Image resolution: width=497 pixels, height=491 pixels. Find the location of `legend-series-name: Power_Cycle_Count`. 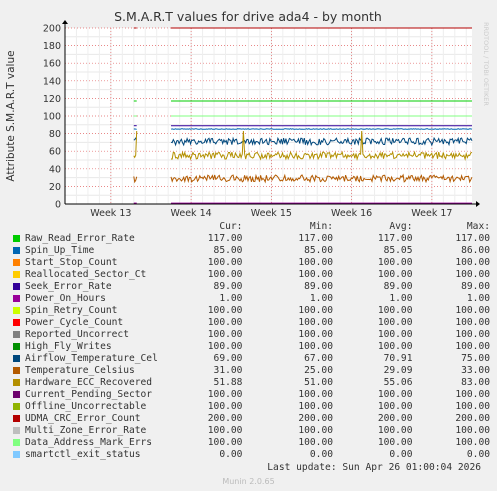

legend-series-name: Power_Cycle_Count is located at coordinates (74, 322).